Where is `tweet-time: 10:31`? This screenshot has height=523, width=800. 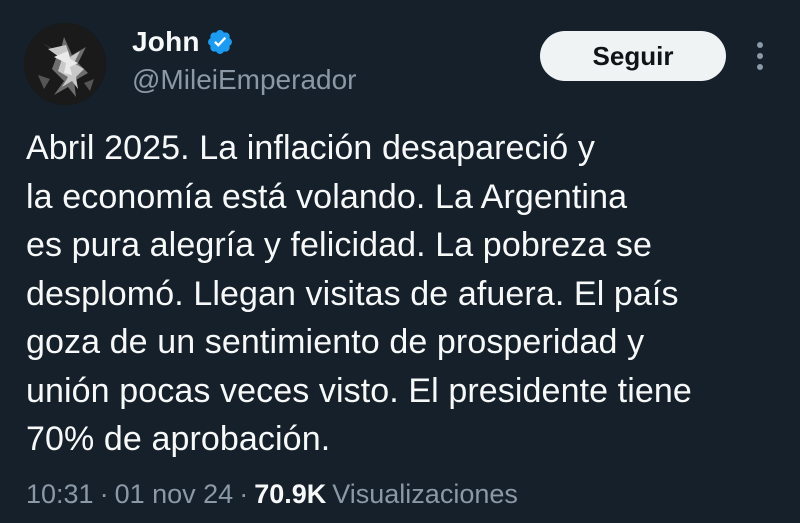
tweet-time: 10:31 is located at coordinates (60, 494).